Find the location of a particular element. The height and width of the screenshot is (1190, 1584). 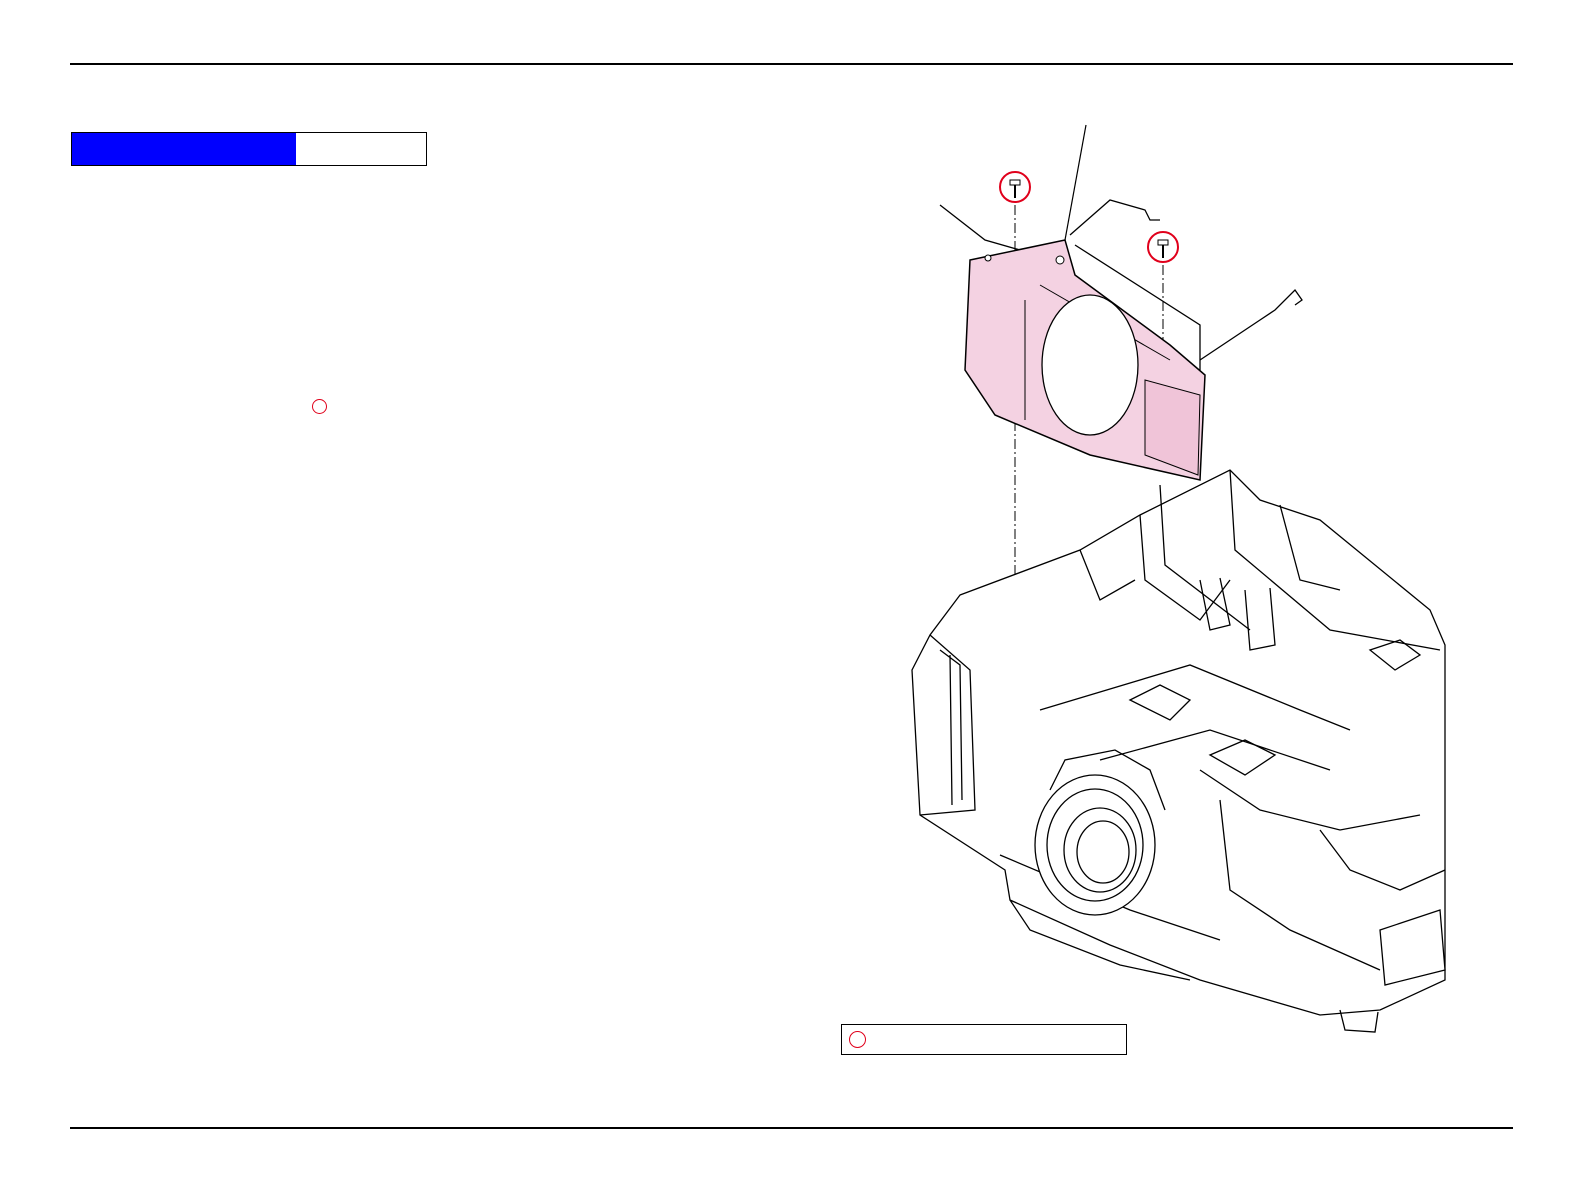

section-header is located at coordinates (249, 149).